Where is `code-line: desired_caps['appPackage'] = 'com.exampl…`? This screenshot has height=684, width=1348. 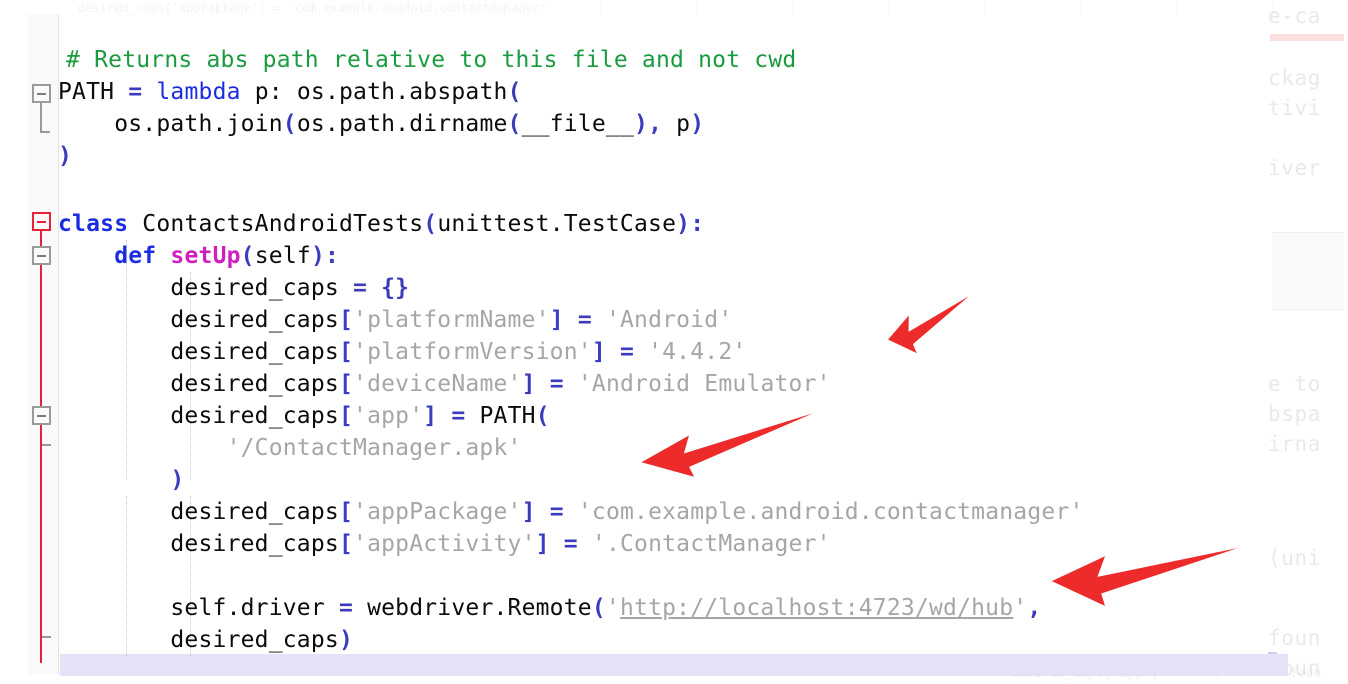 code-line: desired_caps['appPackage'] = 'com.exampl… is located at coordinates (571, 512).